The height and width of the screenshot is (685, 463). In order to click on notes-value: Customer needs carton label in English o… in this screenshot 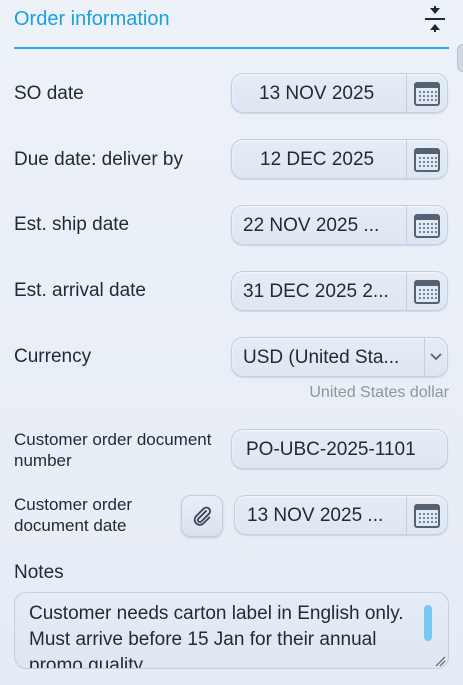, I will do `click(216, 636)`.